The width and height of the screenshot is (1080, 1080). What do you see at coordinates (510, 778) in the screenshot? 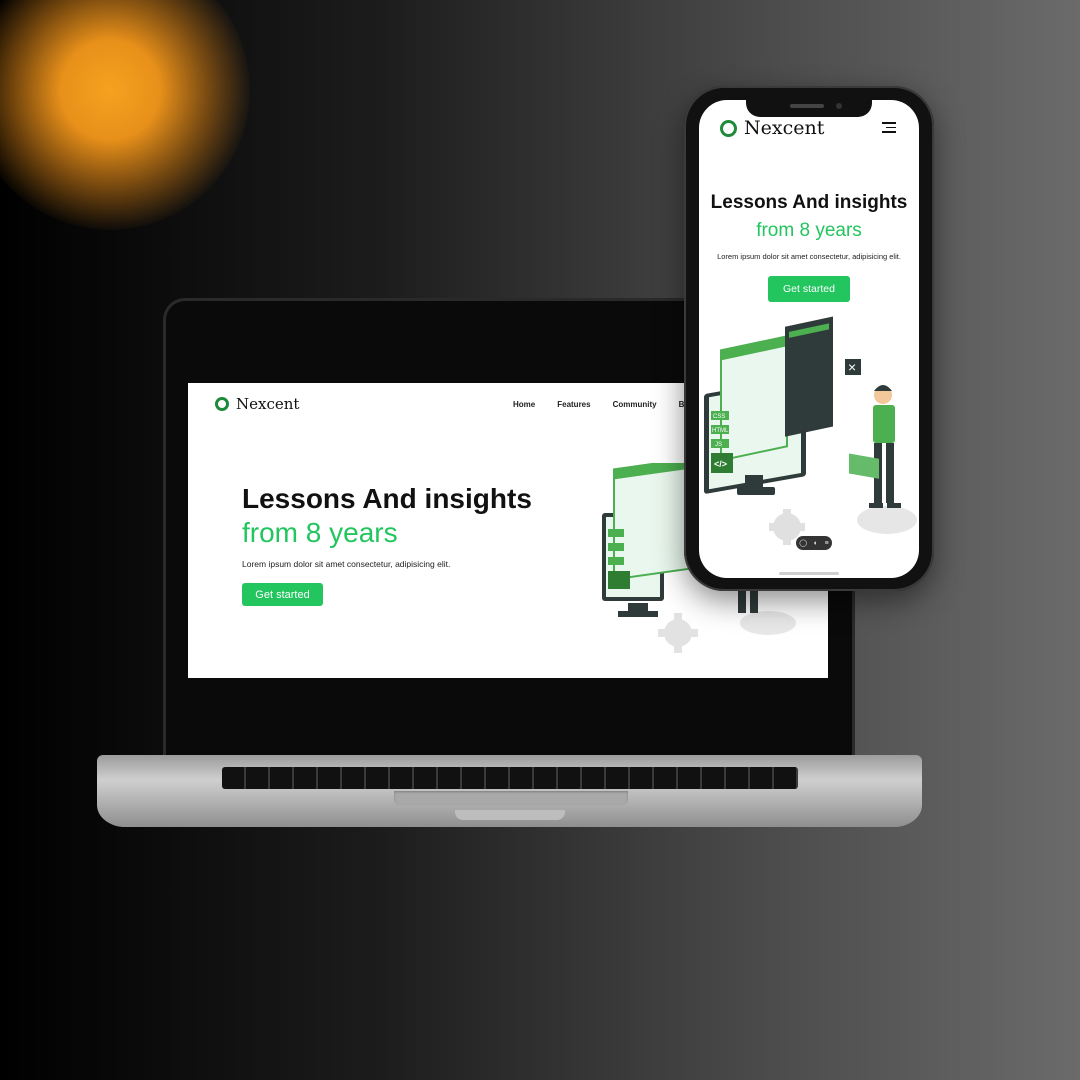
I see `laptop-keyboard` at bounding box center [510, 778].